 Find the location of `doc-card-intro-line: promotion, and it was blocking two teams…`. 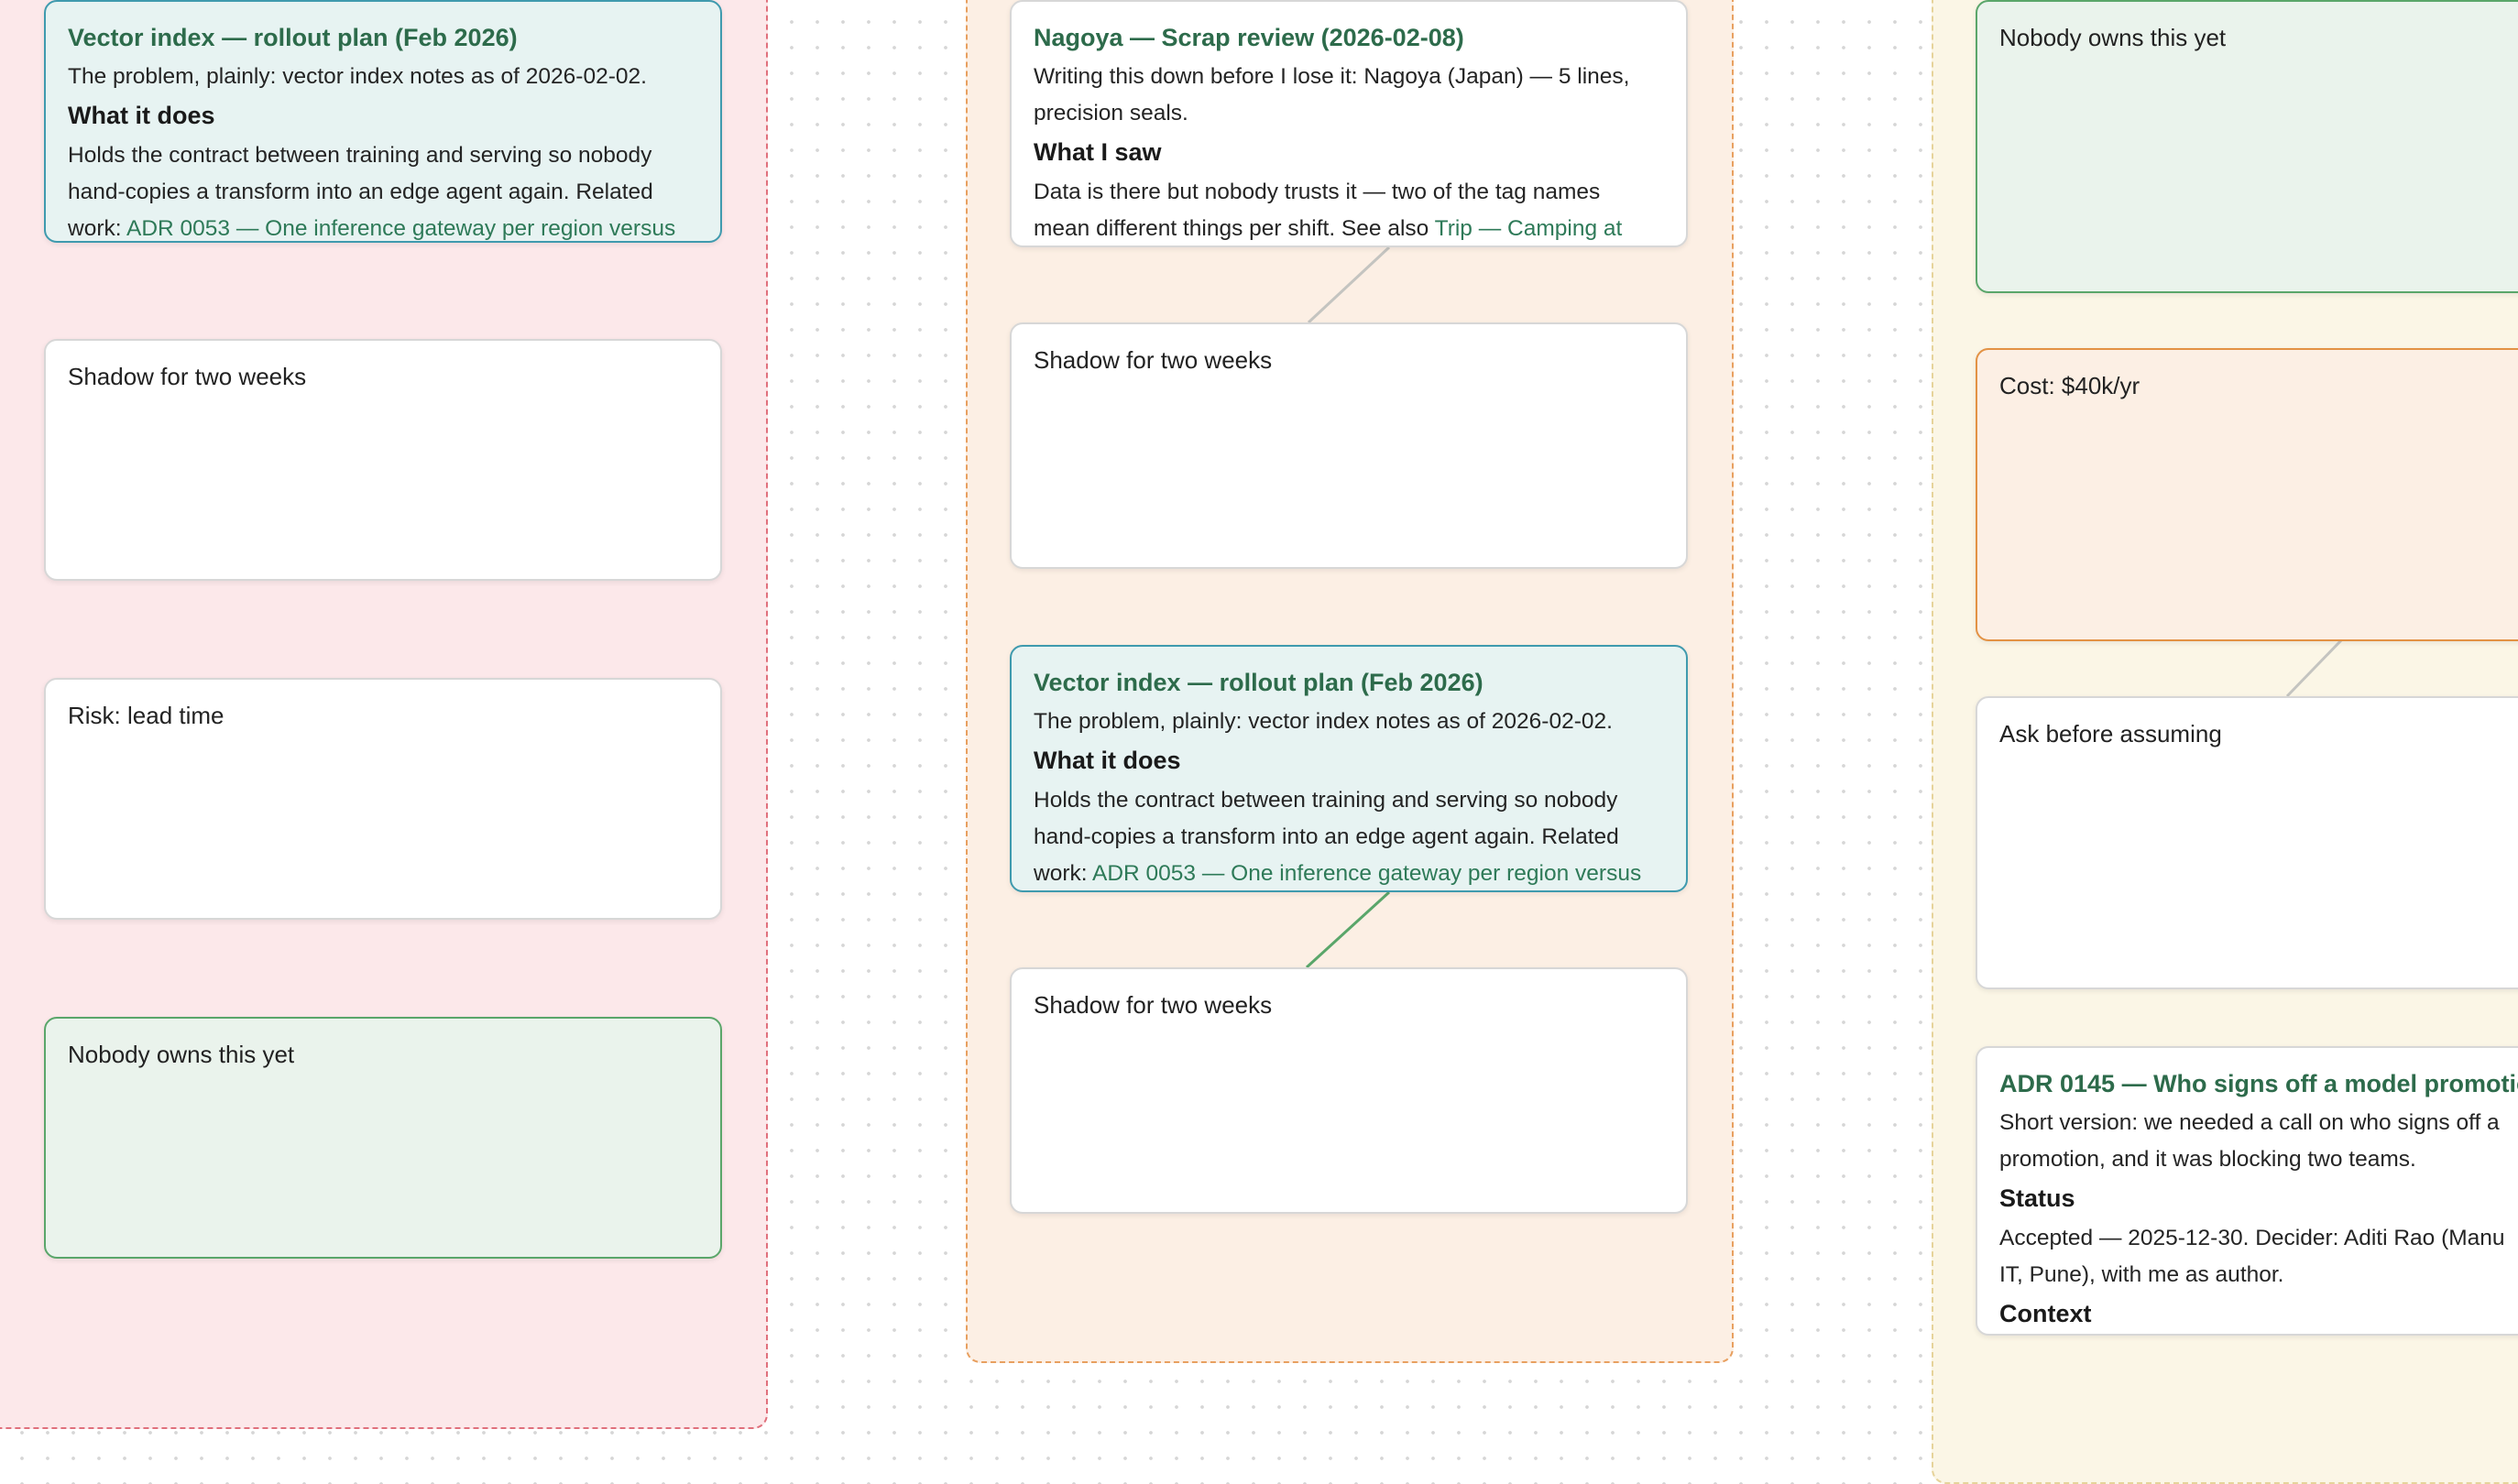

doc-card-intro-line: promotion, and it was blocking two teams… is located at coordinates (2207, 1160).